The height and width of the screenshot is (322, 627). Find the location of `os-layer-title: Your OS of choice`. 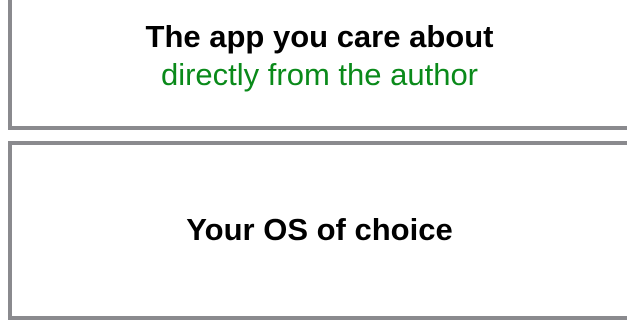

os-layer-title: Your OS of choice is located at coordinates (319, 229).